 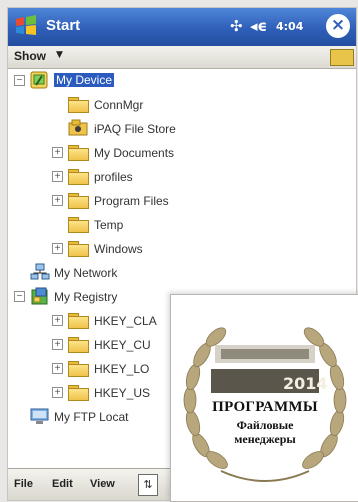 I want to click on laurel-wreath-icon, so click(x=265, y=404).